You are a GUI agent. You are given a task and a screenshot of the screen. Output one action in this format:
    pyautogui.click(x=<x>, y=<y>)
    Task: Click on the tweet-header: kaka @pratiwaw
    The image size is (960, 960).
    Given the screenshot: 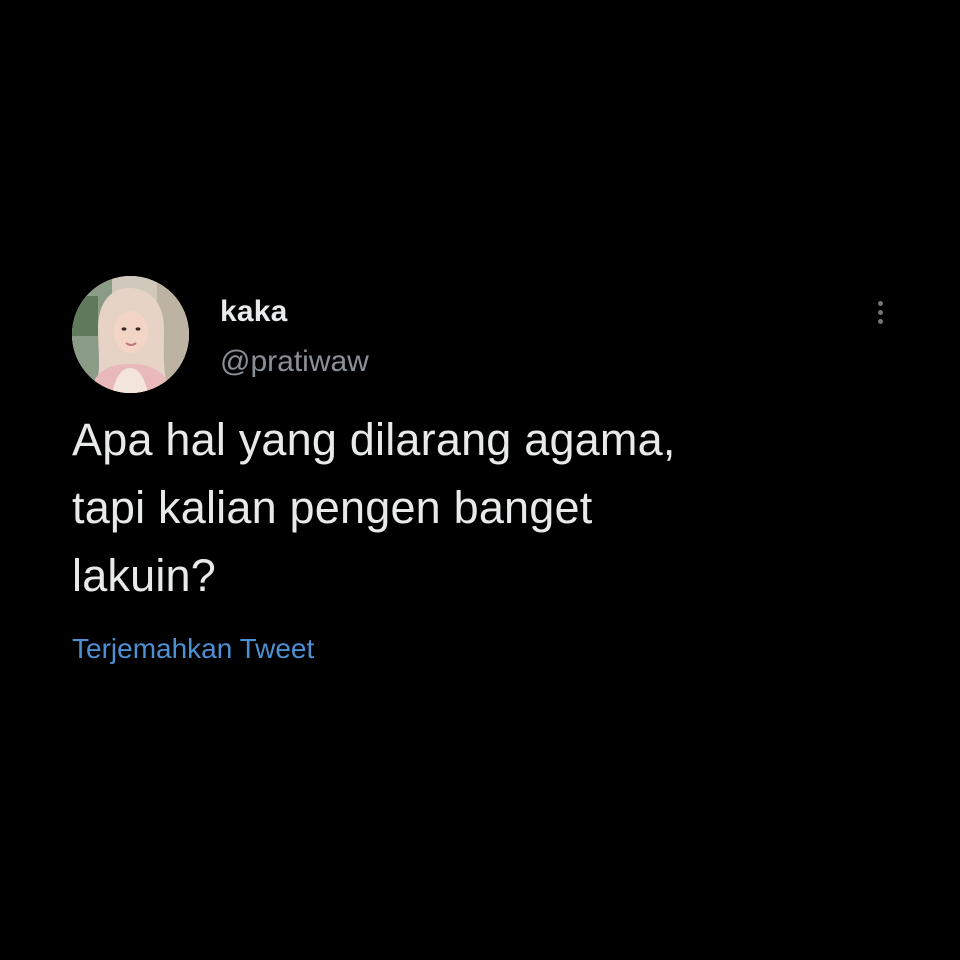 What is the action you would take?
    pyautogui.click(x=482, y=335)
    